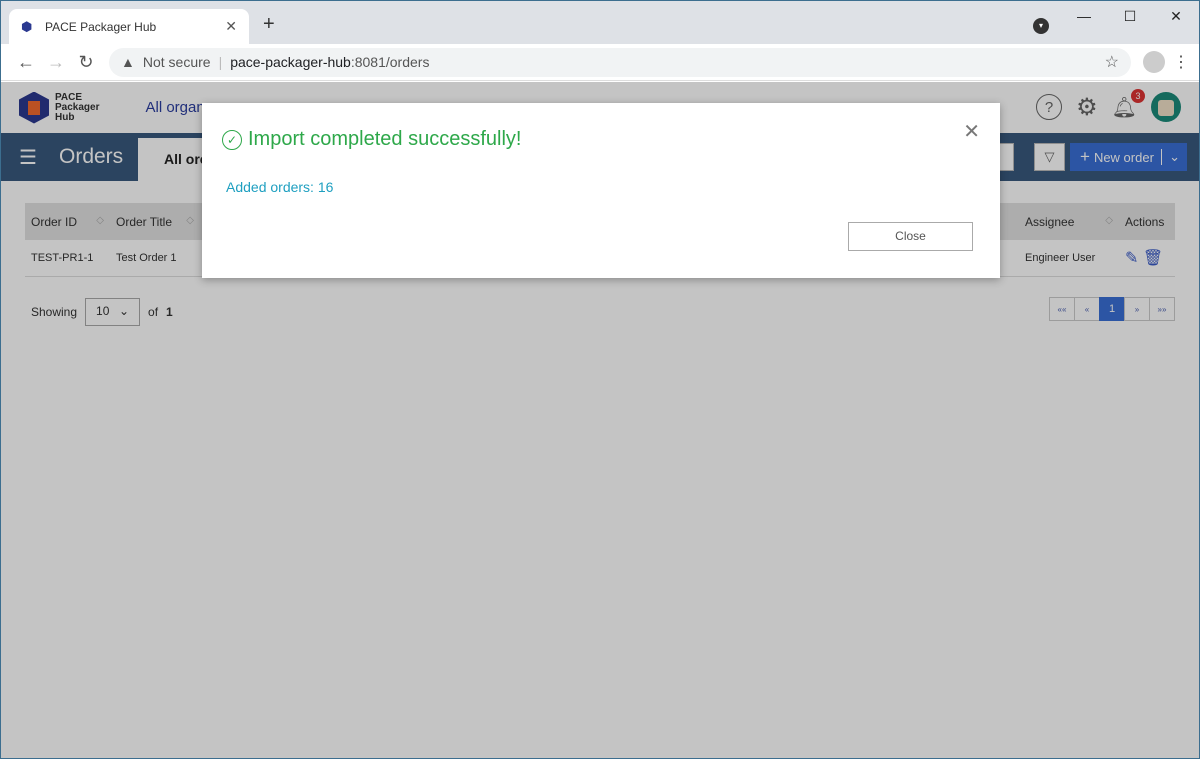 The width and height of the screenshot is (1200, 759). Describe the element at coordinates (176, 62) in the screenshot. I see `not-secure-label: Not secure` at that location.